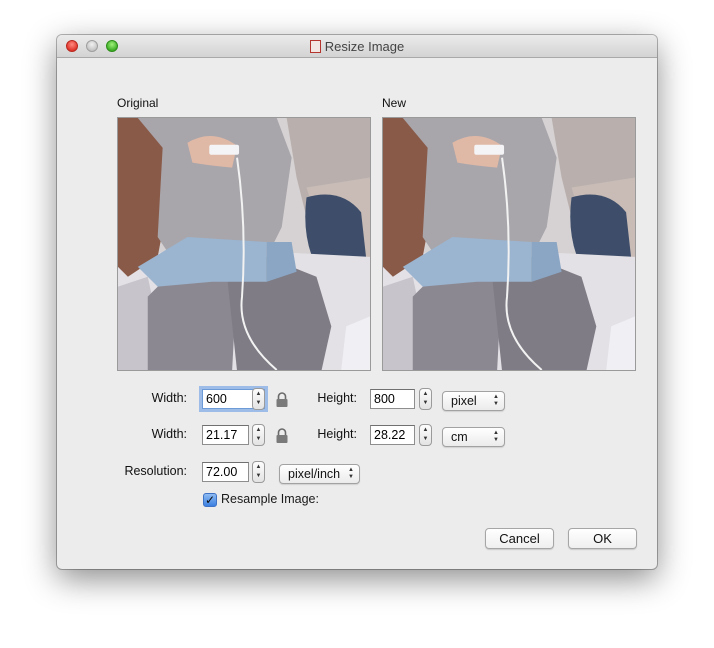 This screenshot has height=648, width=714. Describe the element at coordinates (392, 399) in the screenshot. I see `pixel-height-input` at that location.